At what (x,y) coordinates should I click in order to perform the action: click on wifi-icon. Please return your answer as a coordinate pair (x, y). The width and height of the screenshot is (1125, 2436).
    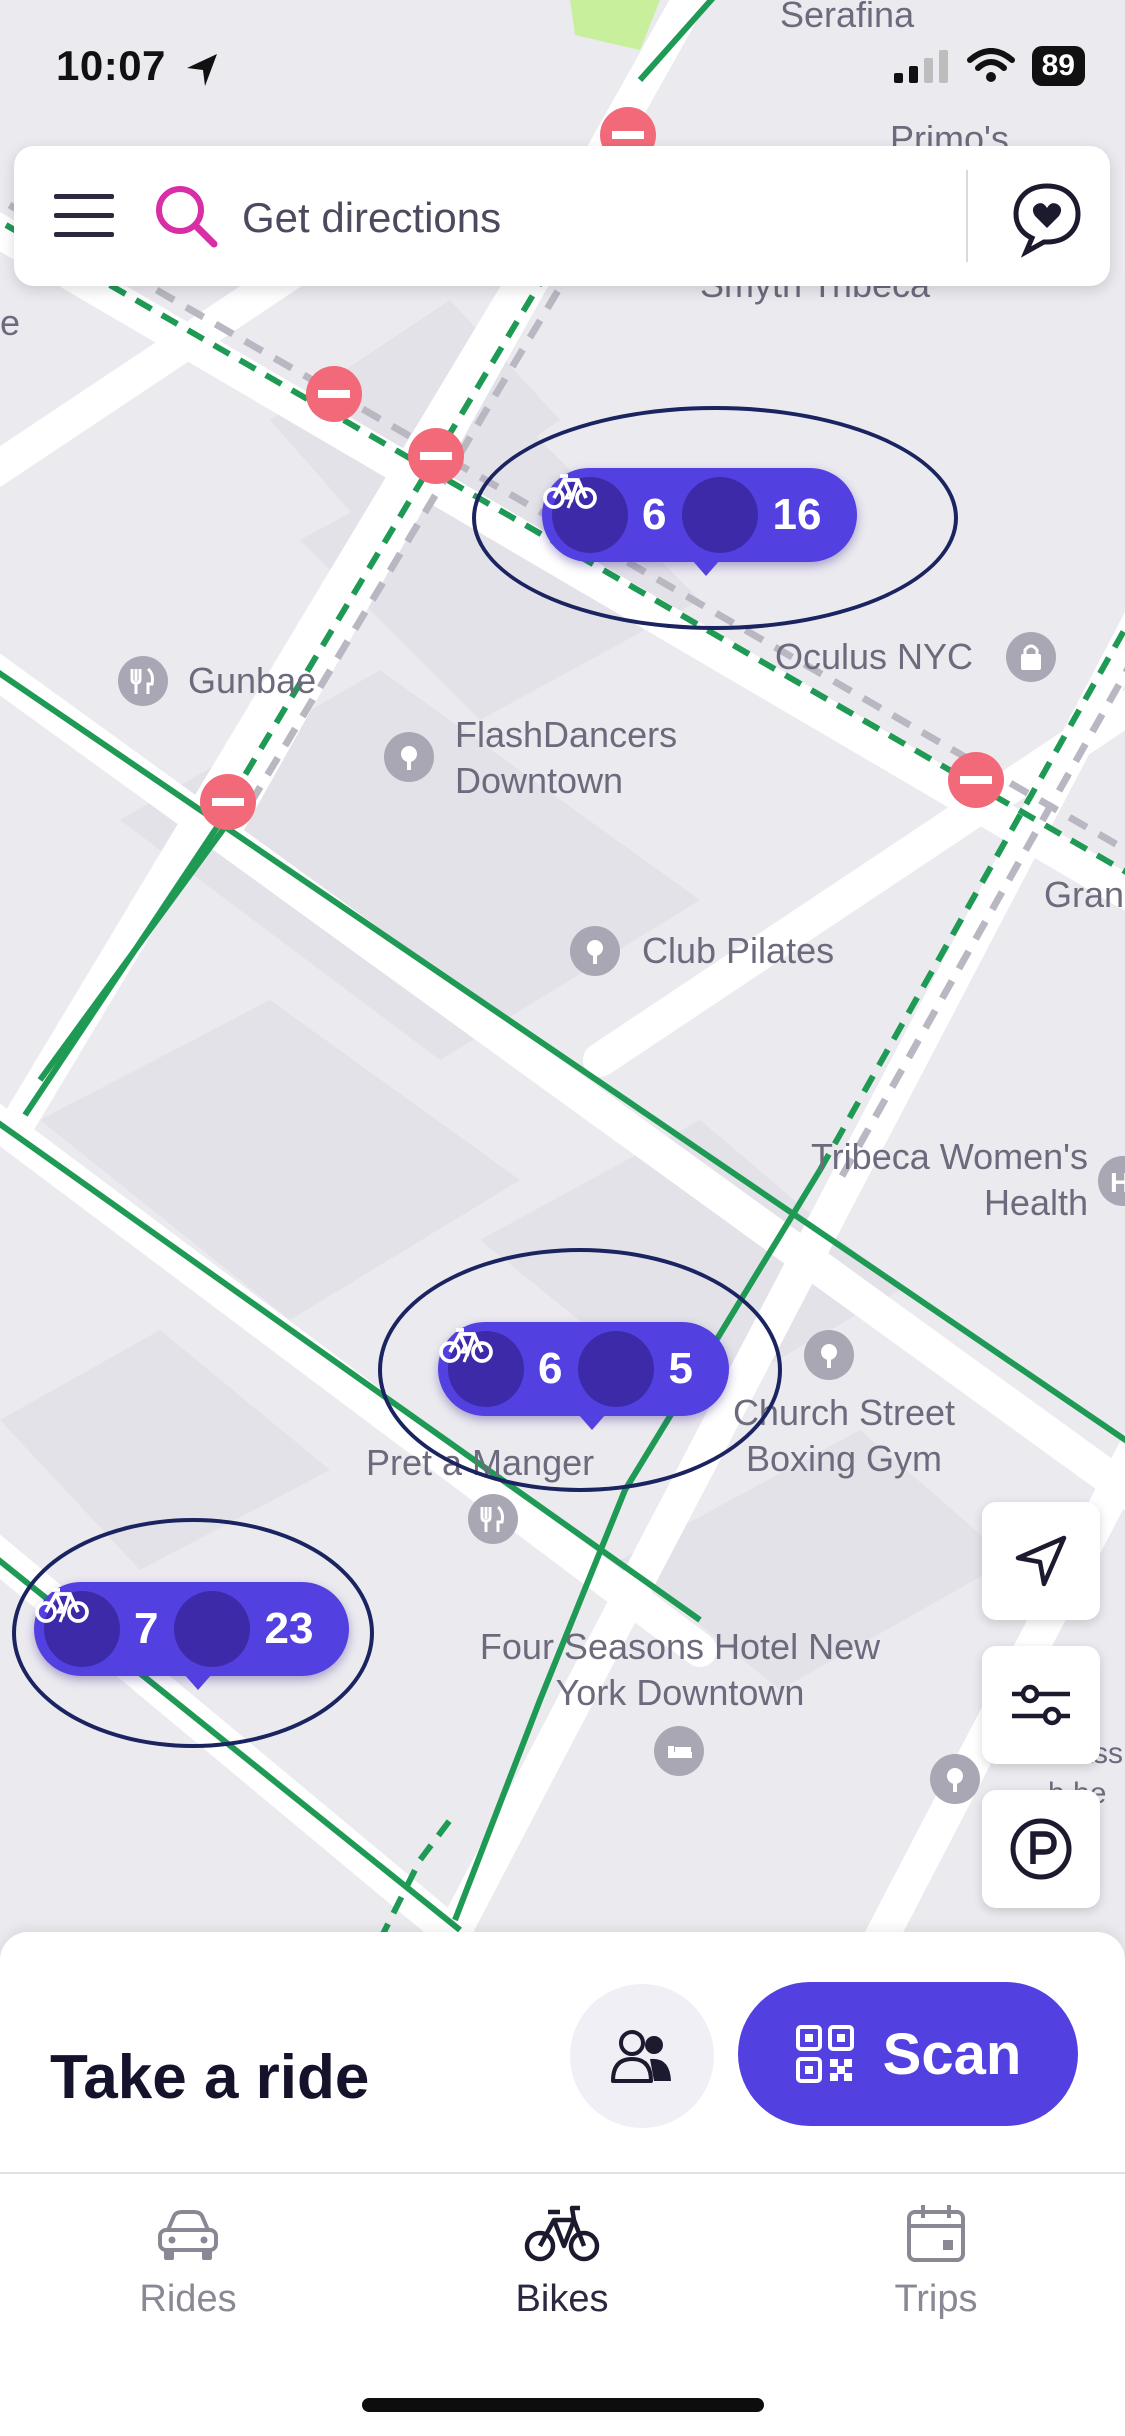
    Looking at the image, I should click on (990, 65).